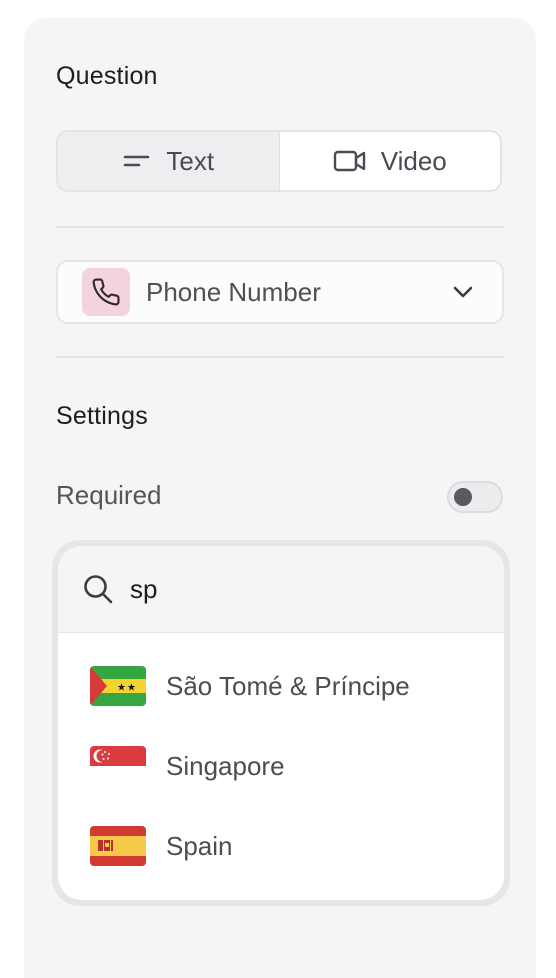 Image resolution: width=556 pixels, height=978 pixels. What do you see at coordinates (350, 161) in the screenshot?
I see `video-camera-icon` at bounding box center [350, 161].